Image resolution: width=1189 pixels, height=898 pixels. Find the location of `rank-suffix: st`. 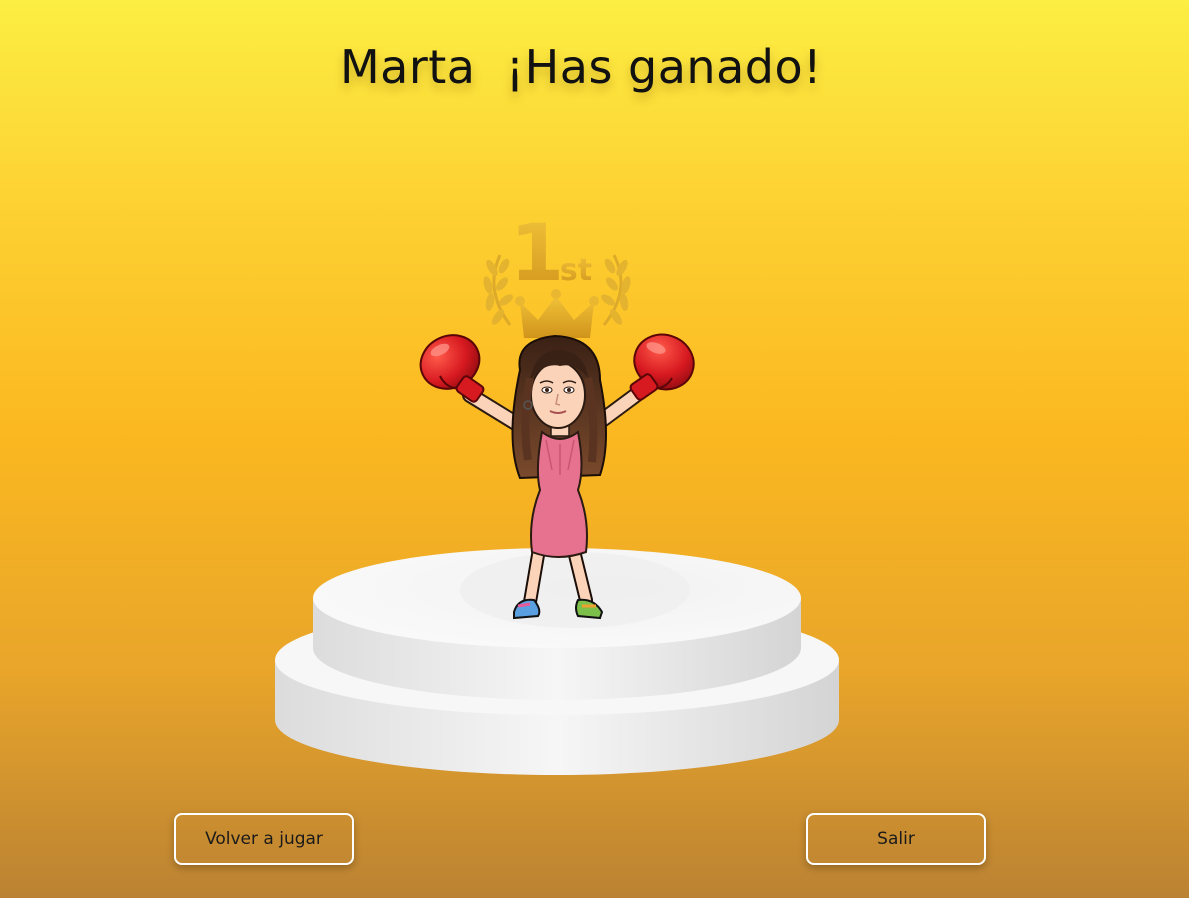

rank-suffix: st is located at coordinates (576, 270).